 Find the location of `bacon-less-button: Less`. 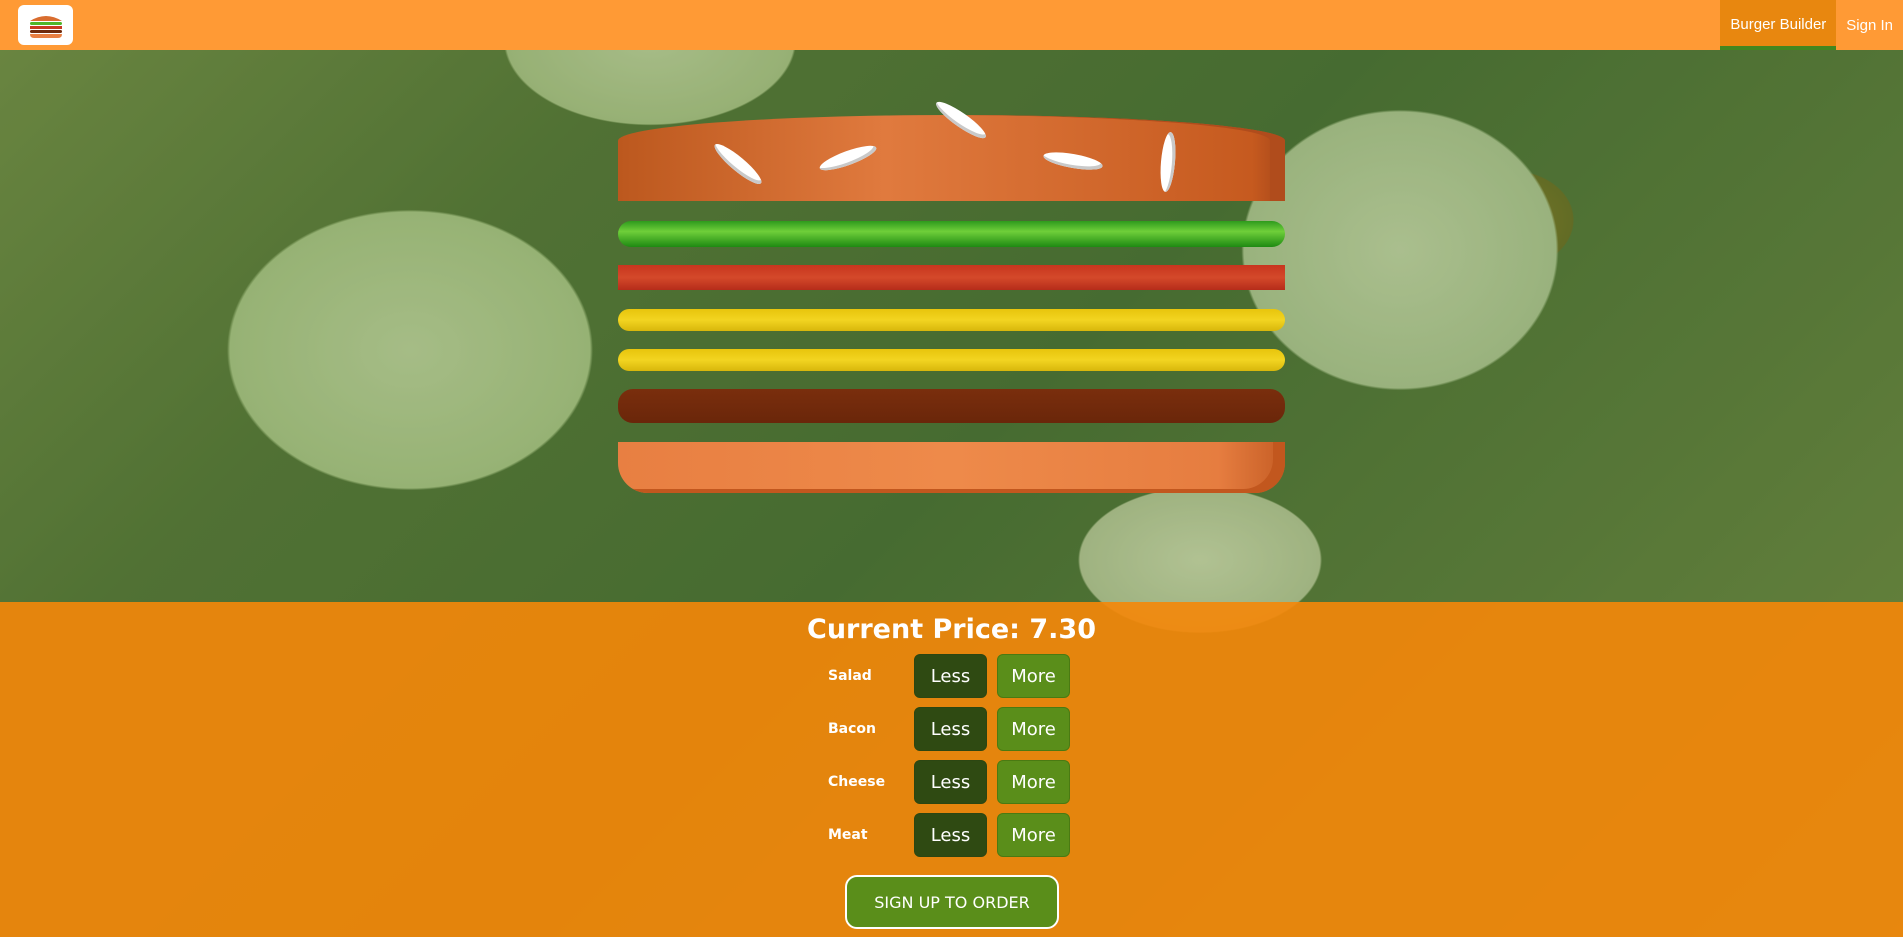

bacon-less-button: Less is located at coordinates (950, 729).